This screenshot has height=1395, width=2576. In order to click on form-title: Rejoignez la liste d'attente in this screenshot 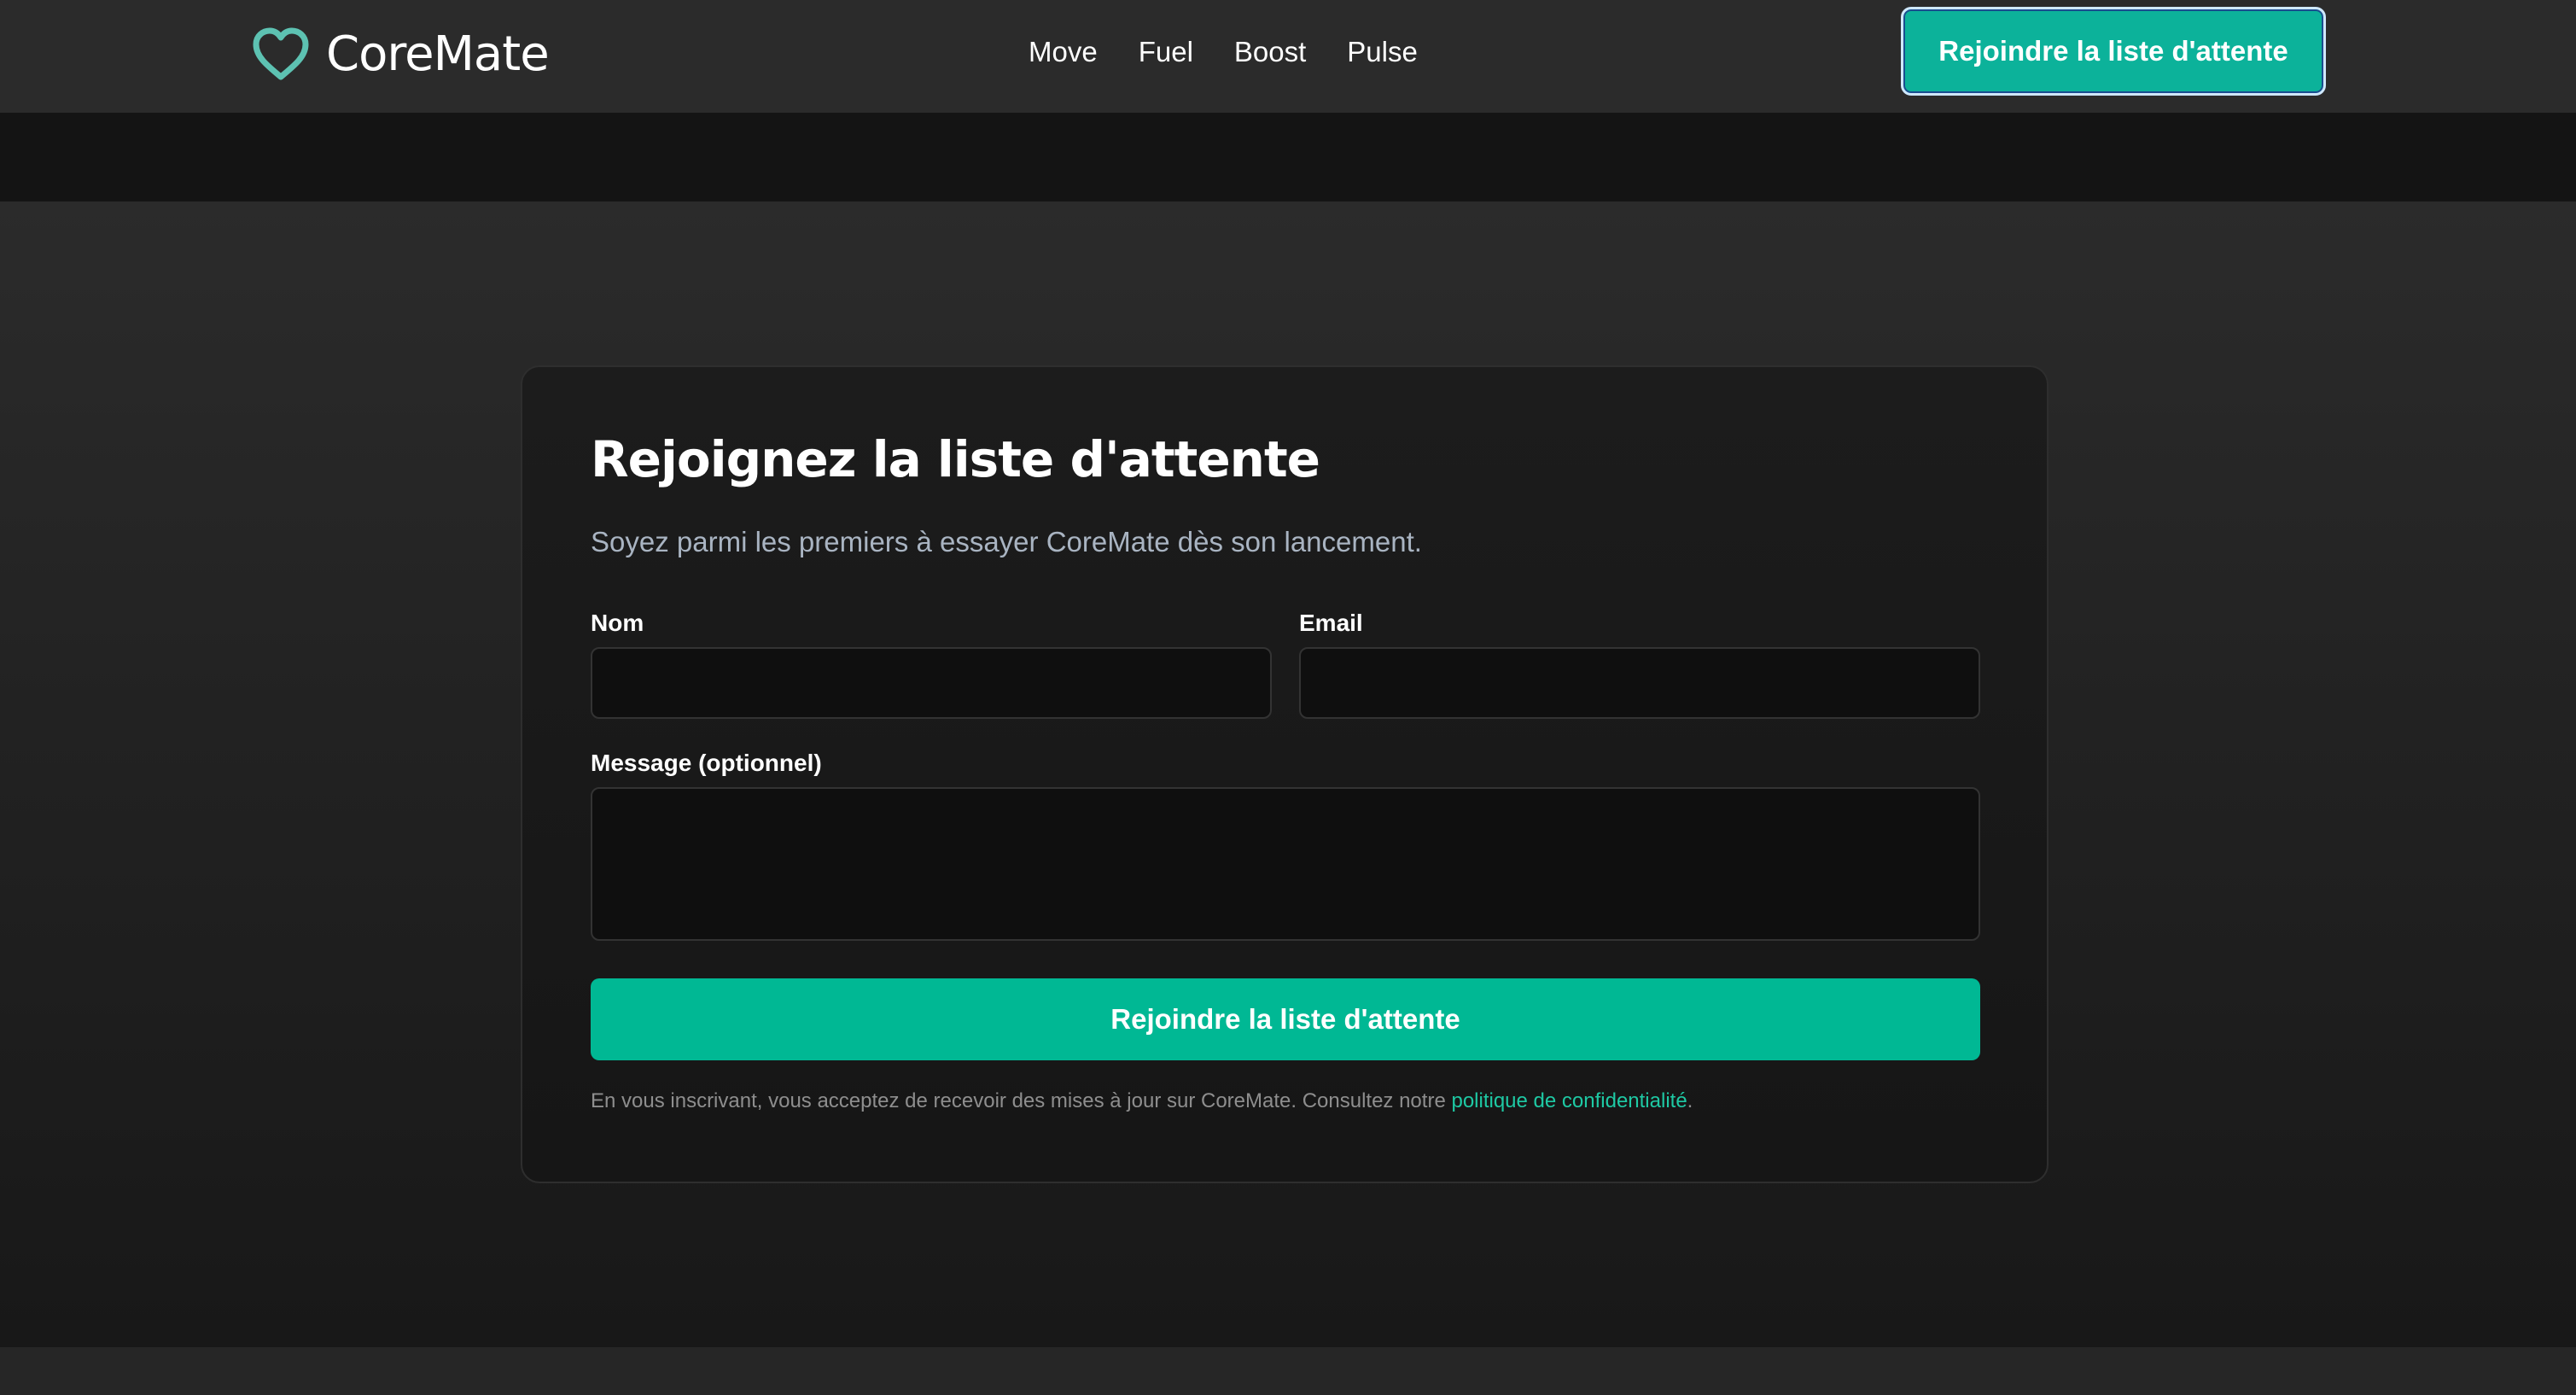, I will do `click(955, 459)`.